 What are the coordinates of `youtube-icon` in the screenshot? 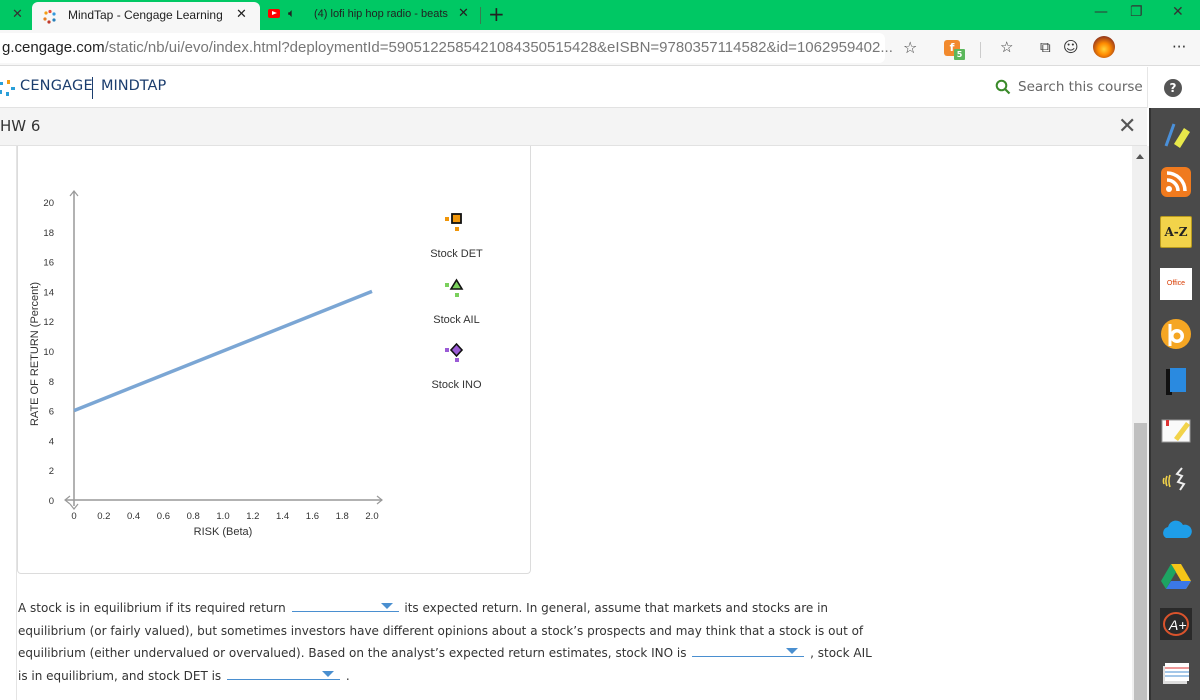 It's located at (274, 13).